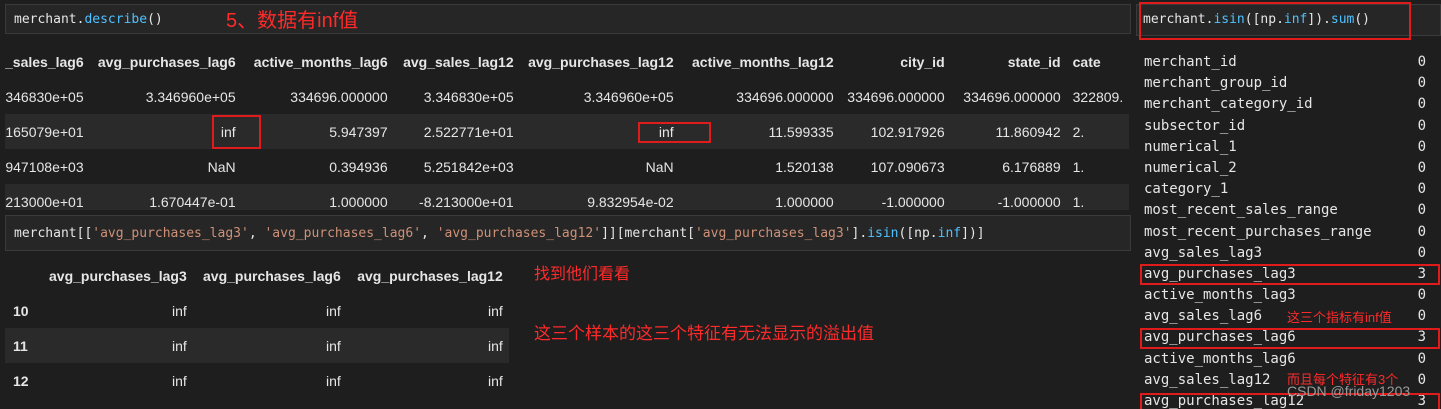 The height and width of the screenshot is (409, 1441). Describe the element at coordinates (1008, 166) in the screenshot. I see `describe-cell: 6.176889` at that location.